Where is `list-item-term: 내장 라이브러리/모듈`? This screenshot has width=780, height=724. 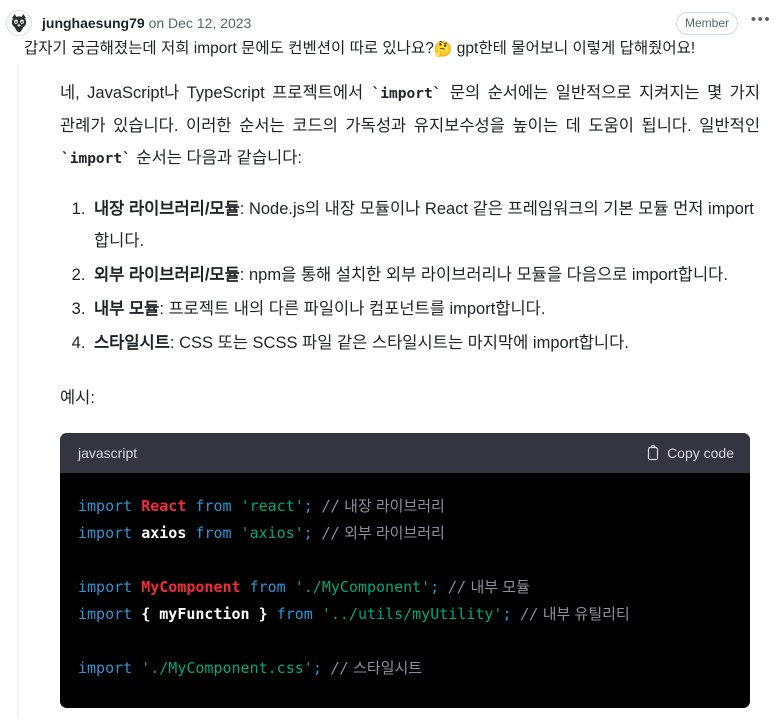 list-item-term: 내장 라이브러리/모듈 is located at coordinates (167, 209).